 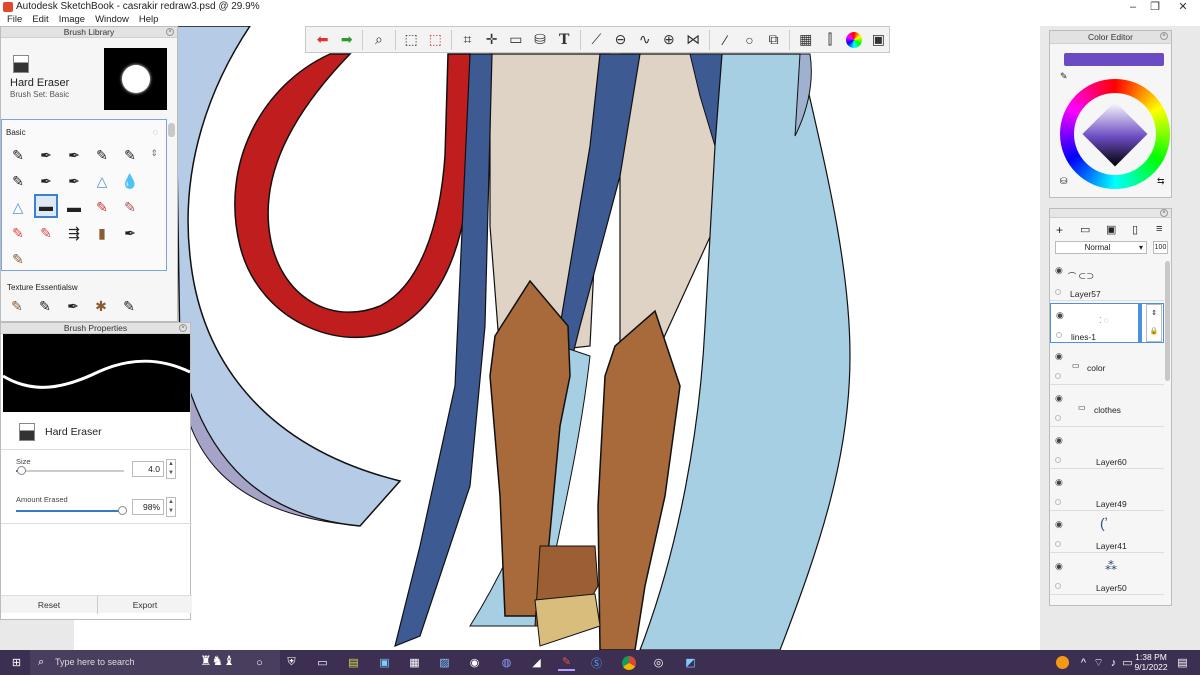 What do you see at coordinates (444, 662) in the screenshot?
I see `photos-icon: ▨` at bounding box center [444, 662].